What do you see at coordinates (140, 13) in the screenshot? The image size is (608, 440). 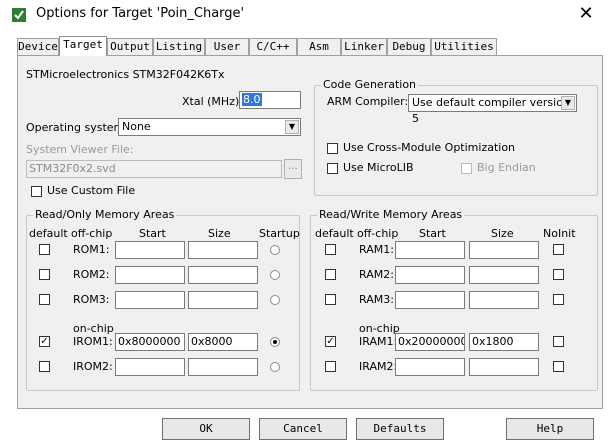 I see `window-title: Options for Target 'Poin_Charge'` at bounding box center [140, 13].